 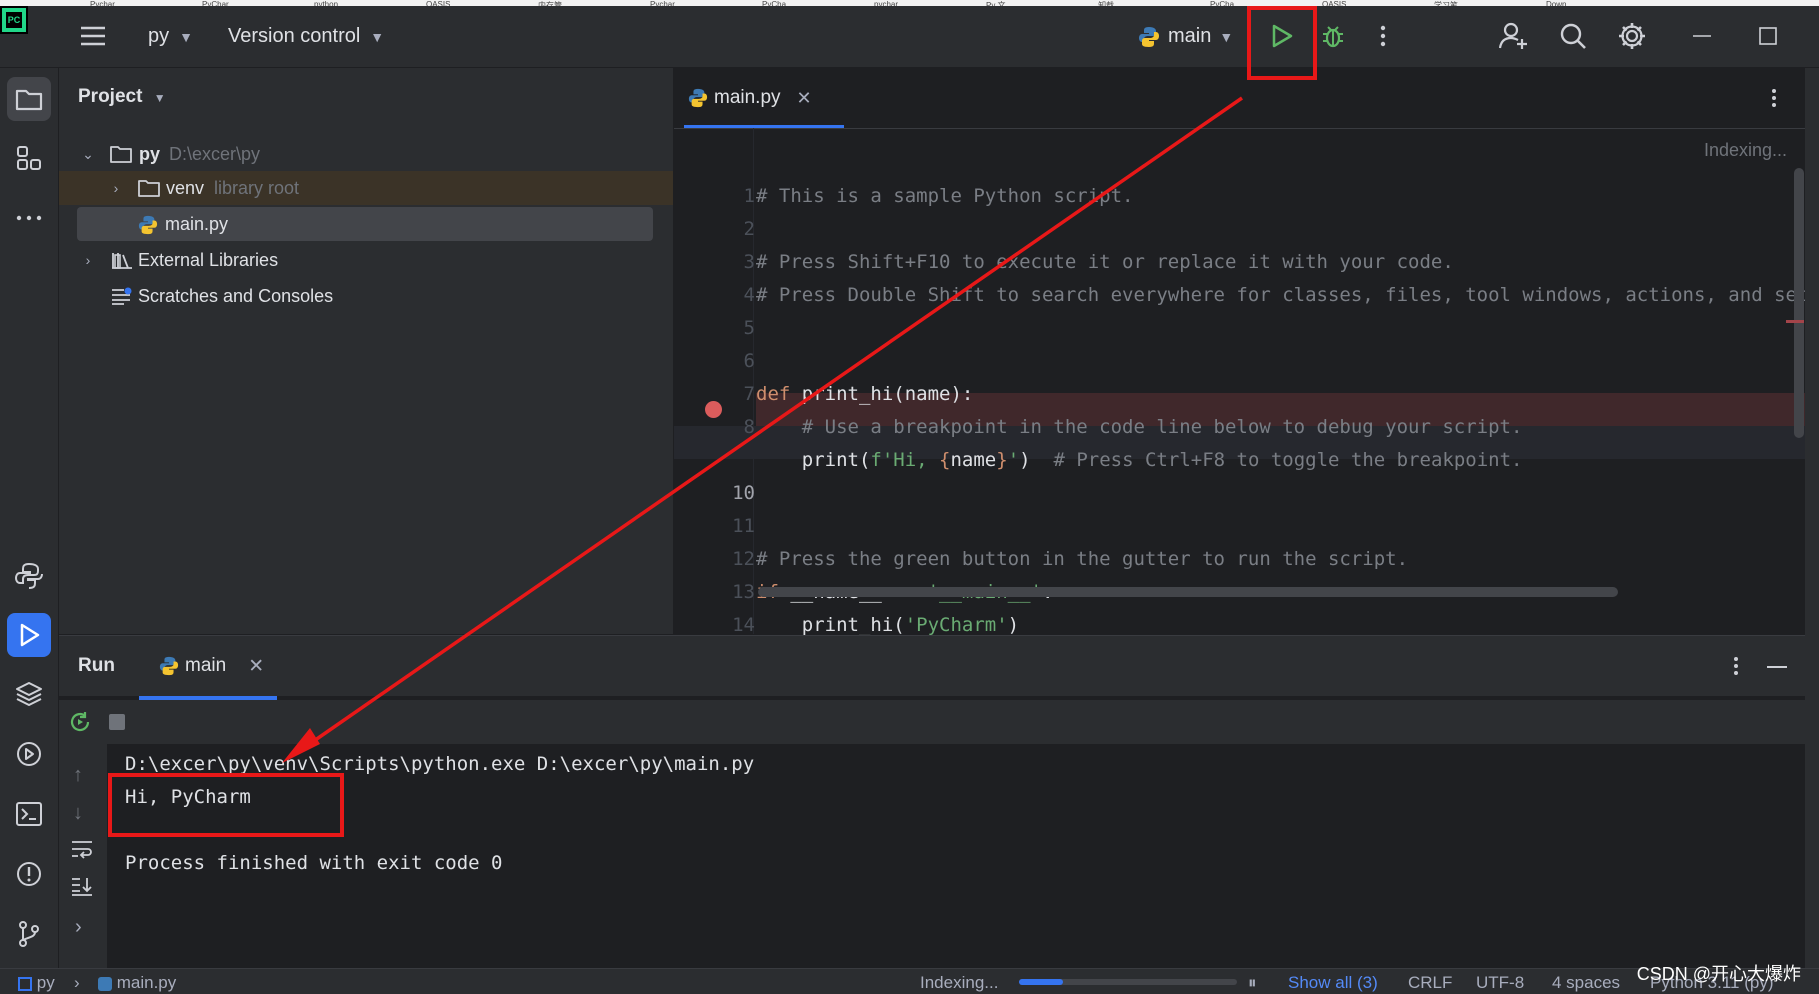 What do you see at coordinates (314, 863) in the screenshot?
I see `console-line-exit: Process finished with exit code 0` at bounding box center [314, 863].